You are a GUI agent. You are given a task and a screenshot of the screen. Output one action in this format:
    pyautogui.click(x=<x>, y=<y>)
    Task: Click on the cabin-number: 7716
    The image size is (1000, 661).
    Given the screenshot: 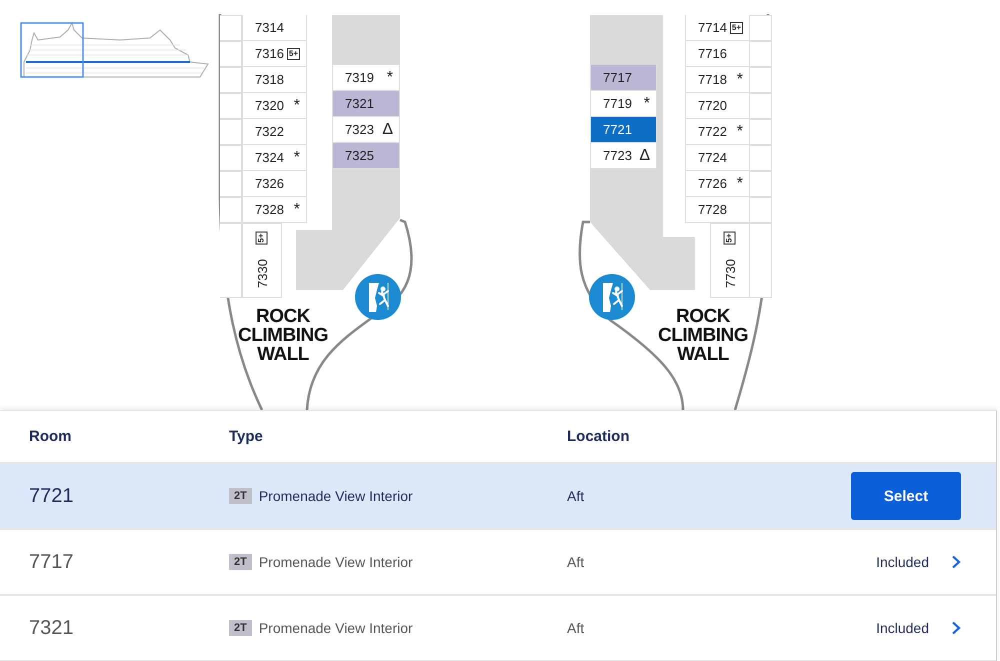 What is the action you would take?
    pyautogui.click(x=712, y=53)
    